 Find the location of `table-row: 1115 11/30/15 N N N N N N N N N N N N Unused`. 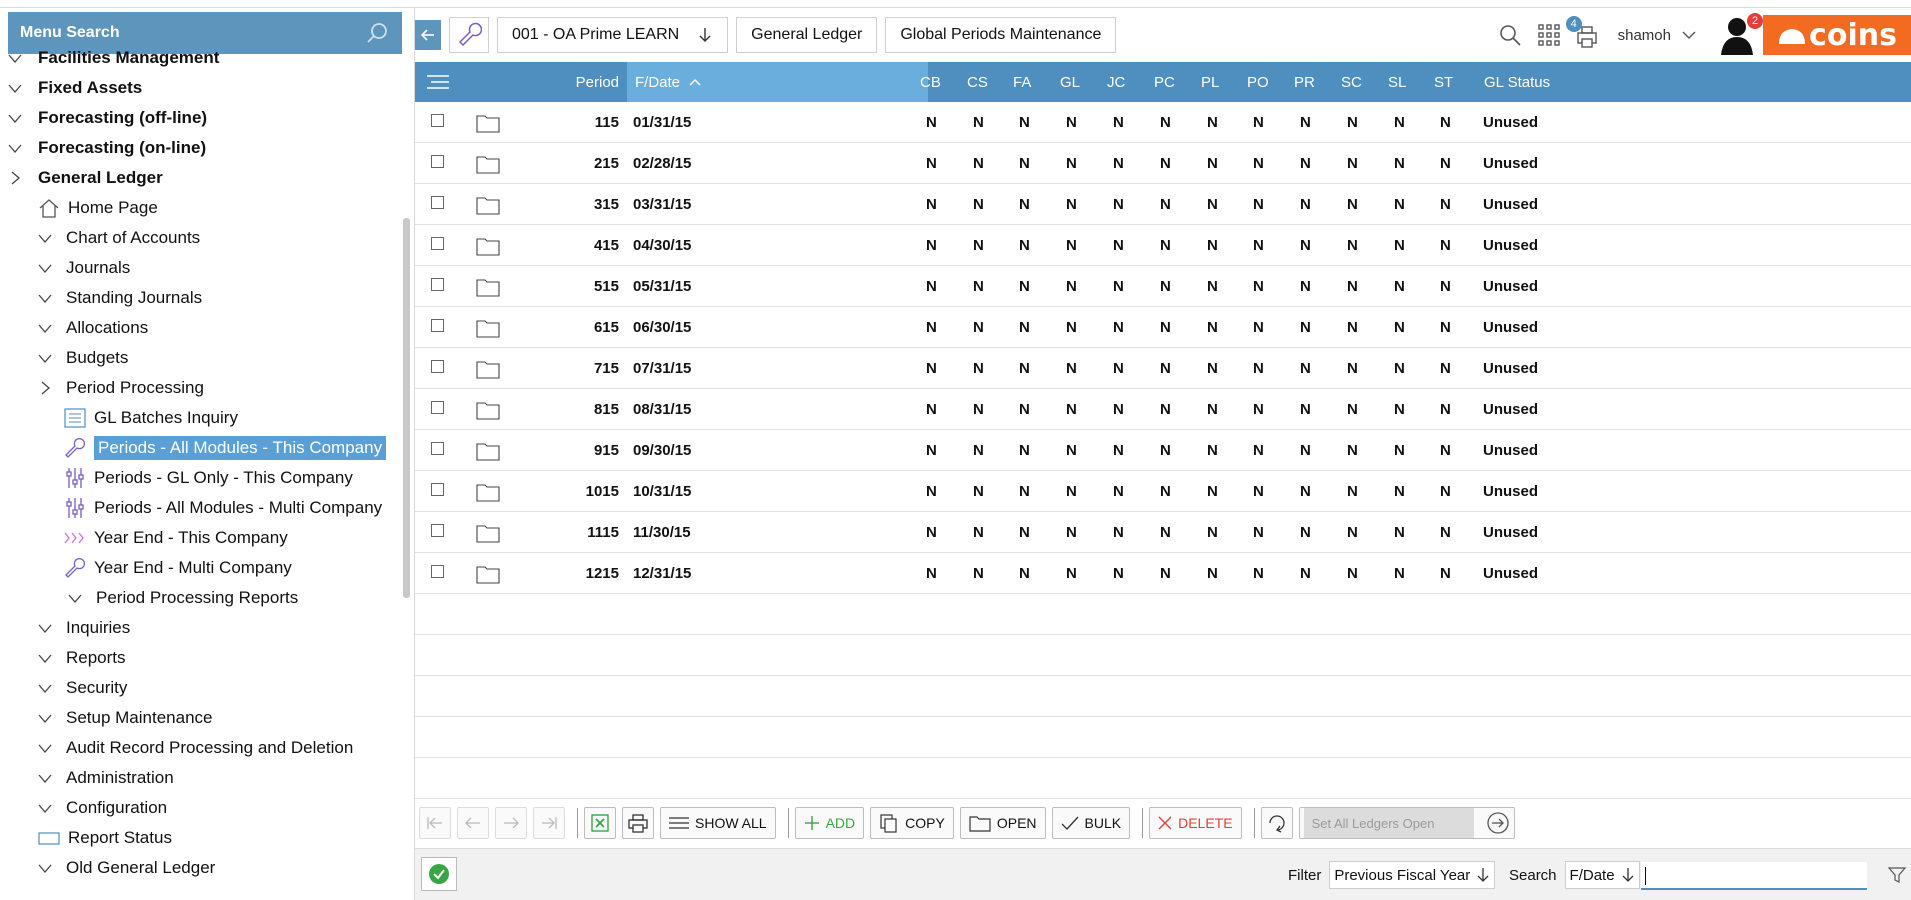

table-row: 1115 11/30/15 N N N N N N N N N N N N Unused is located at coordinates (1163, 532).